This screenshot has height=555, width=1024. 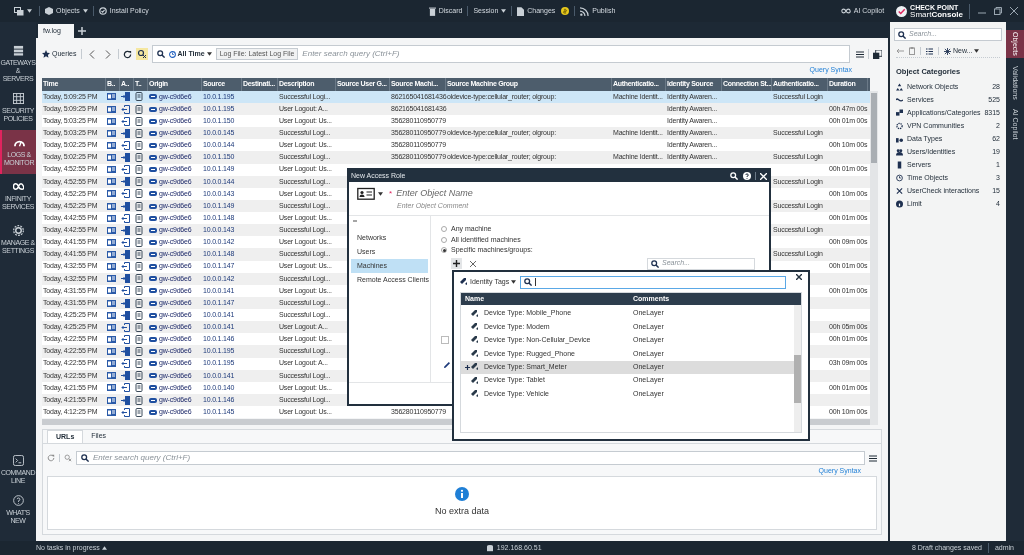 What do you see at coordinates (998, 11) in the screenshot?
I see `restore-icon` at bounding box center [998, 11].